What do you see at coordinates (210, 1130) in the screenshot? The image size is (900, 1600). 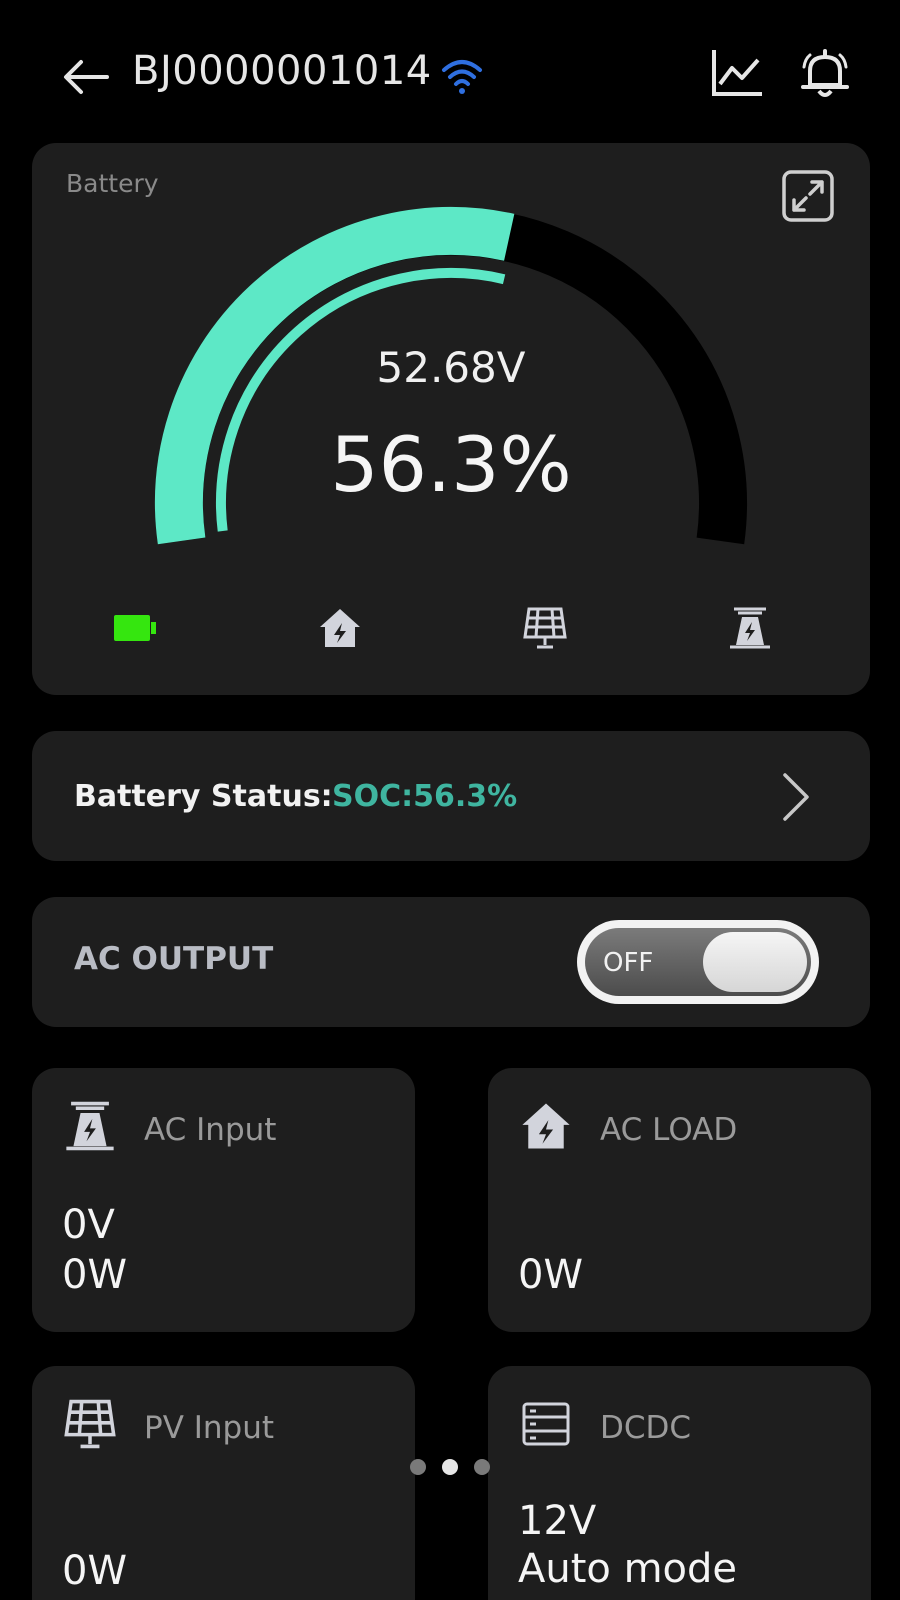 I see `tile-title: AC Input` at bounding box center [210, 1130].